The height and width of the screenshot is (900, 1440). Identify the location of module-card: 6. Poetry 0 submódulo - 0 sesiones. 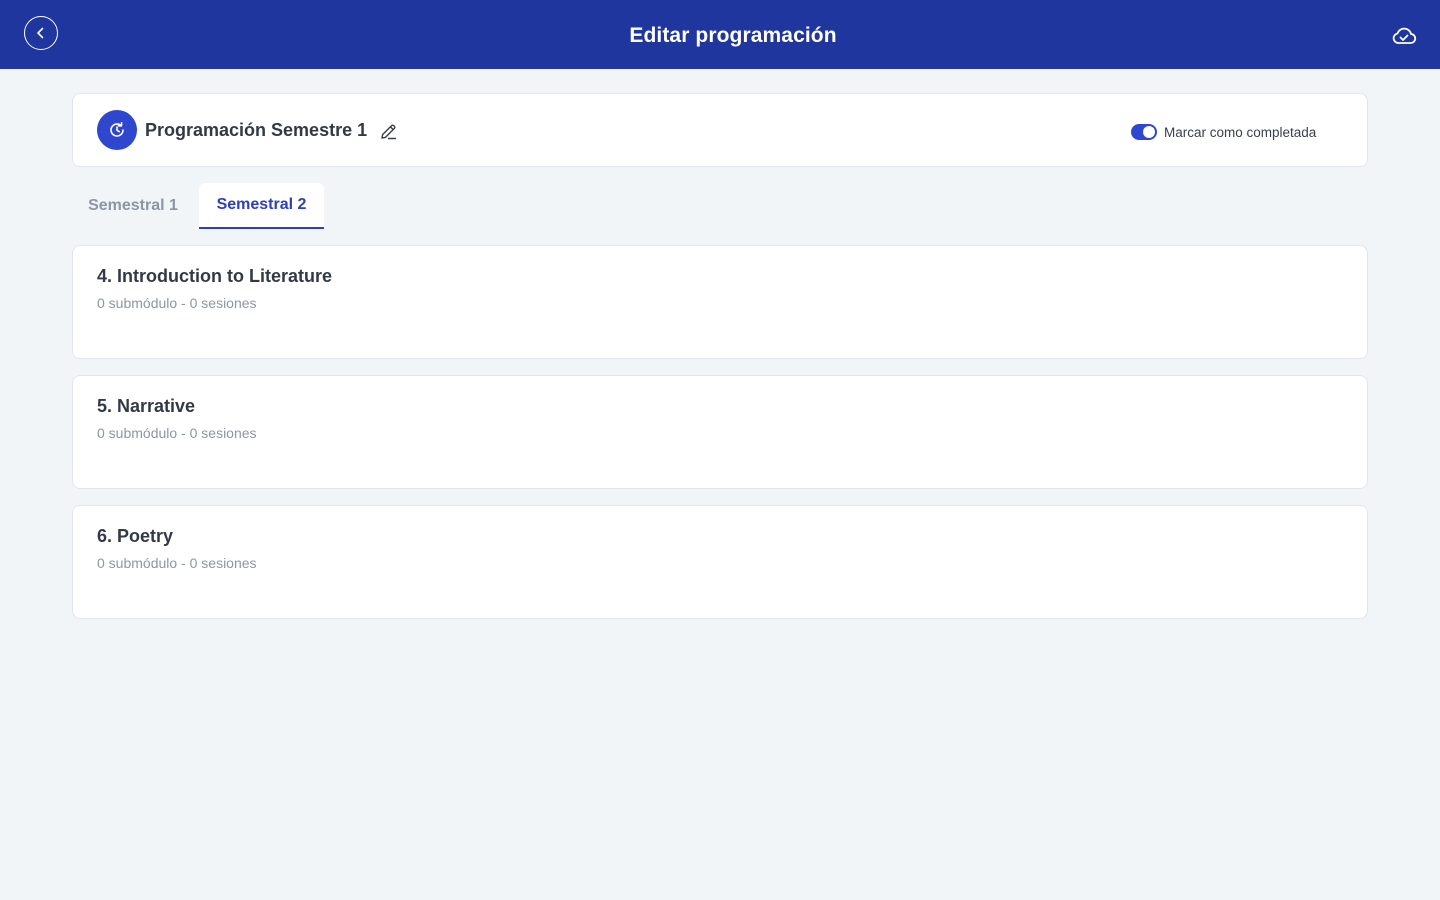
(720, 562).